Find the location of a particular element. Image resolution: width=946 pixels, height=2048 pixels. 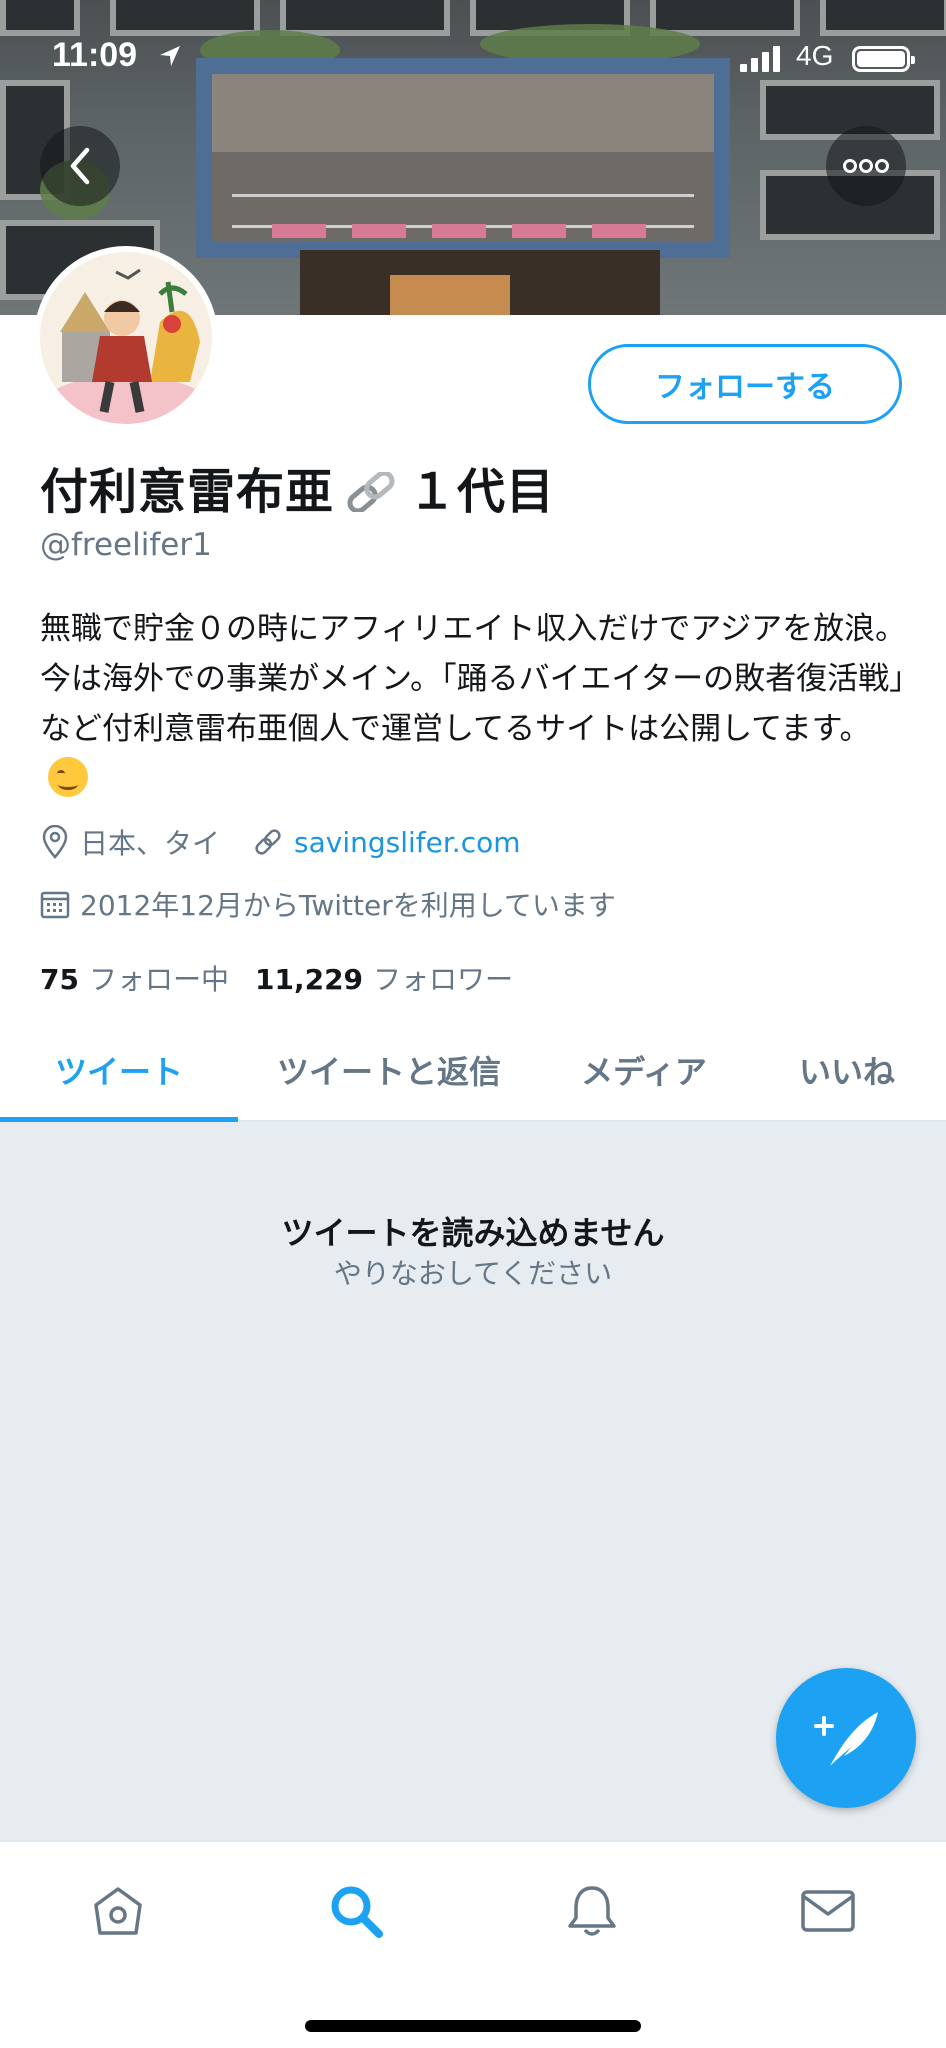

feed-error-subtitle: やりなおしてください is located at coordinates (473, 1272).